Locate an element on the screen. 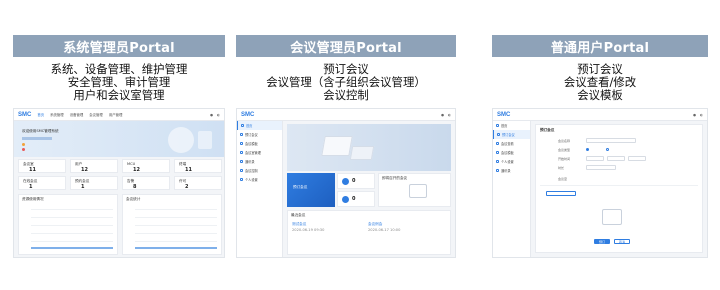 The height and width of the screenshot is (290, 720). meeting-icon is located at coordinates (345, 199).